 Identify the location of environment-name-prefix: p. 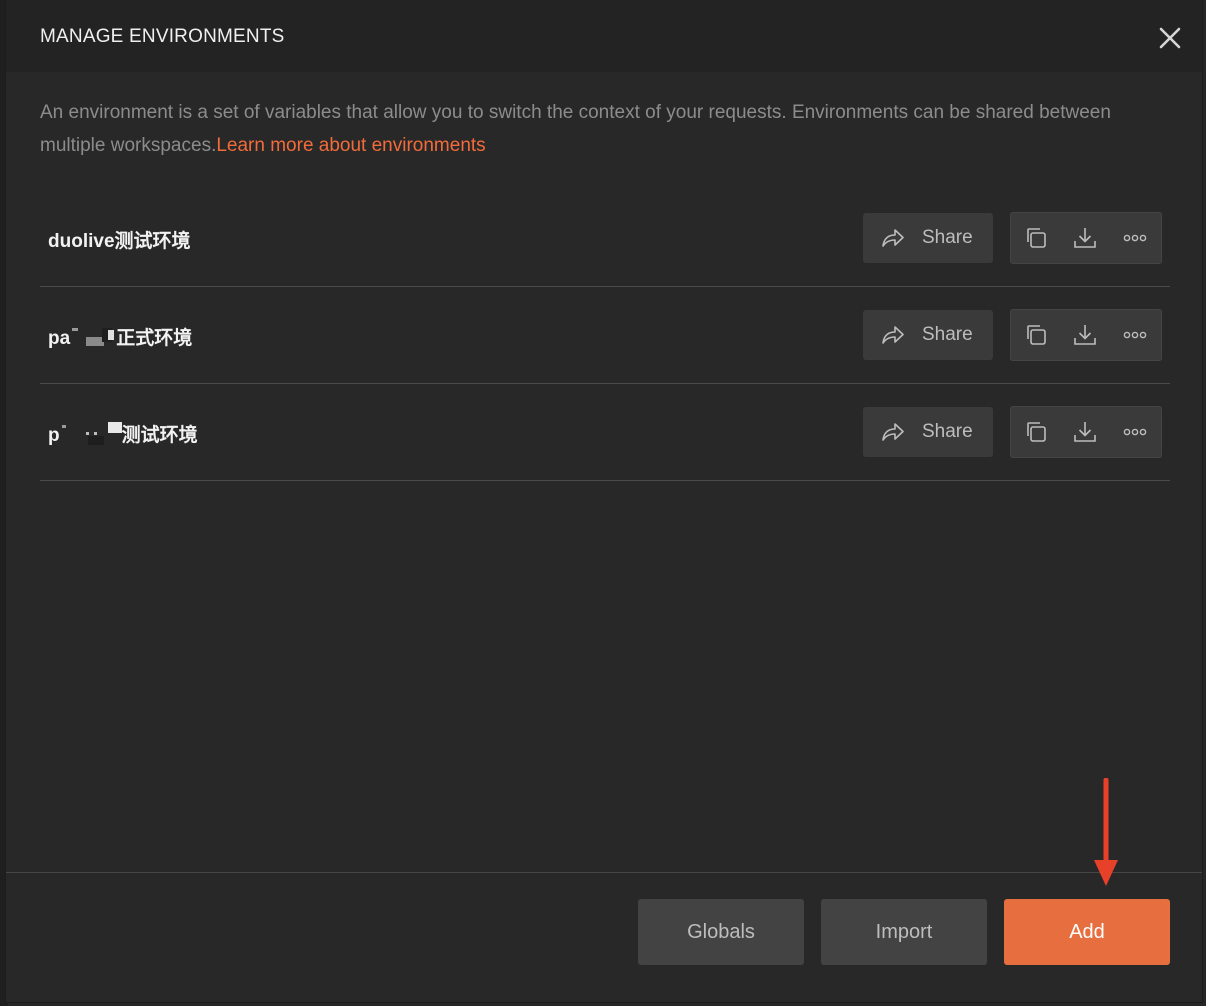
(54, 436).